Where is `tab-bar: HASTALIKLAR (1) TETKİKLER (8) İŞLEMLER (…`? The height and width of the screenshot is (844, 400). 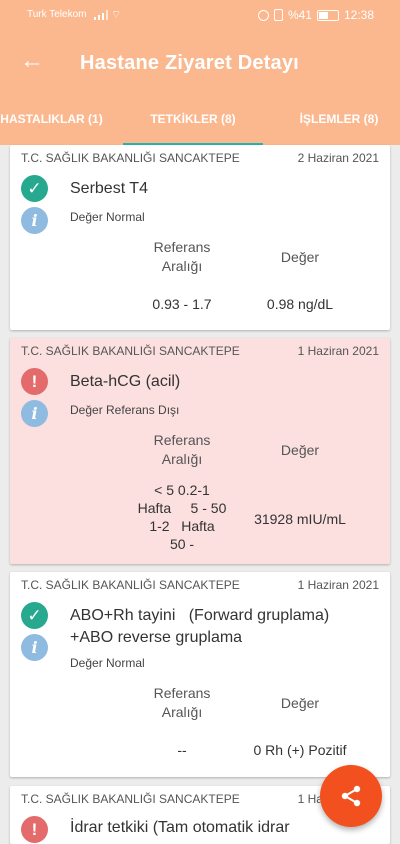 tab-bar: HASTALIKLAR (1) TETKİKLER (8) İŞLEMLER (… is located at coordinates (200, 120).